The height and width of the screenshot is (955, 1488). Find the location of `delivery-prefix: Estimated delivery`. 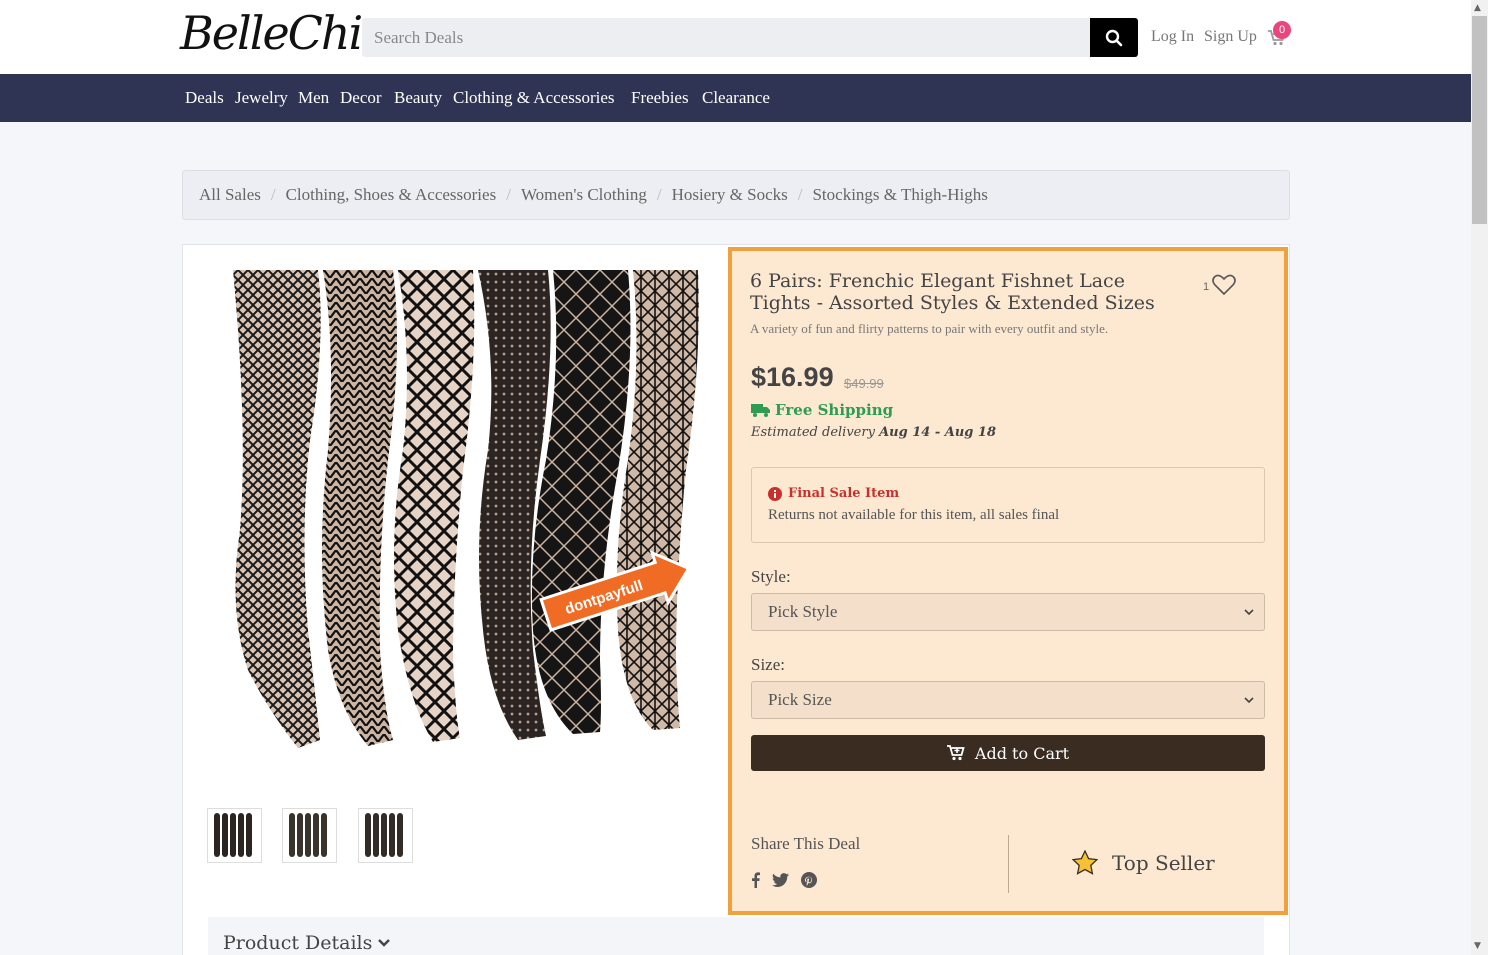

delivery-prefix: Estimated delivery is located at coordinates (813, 432).